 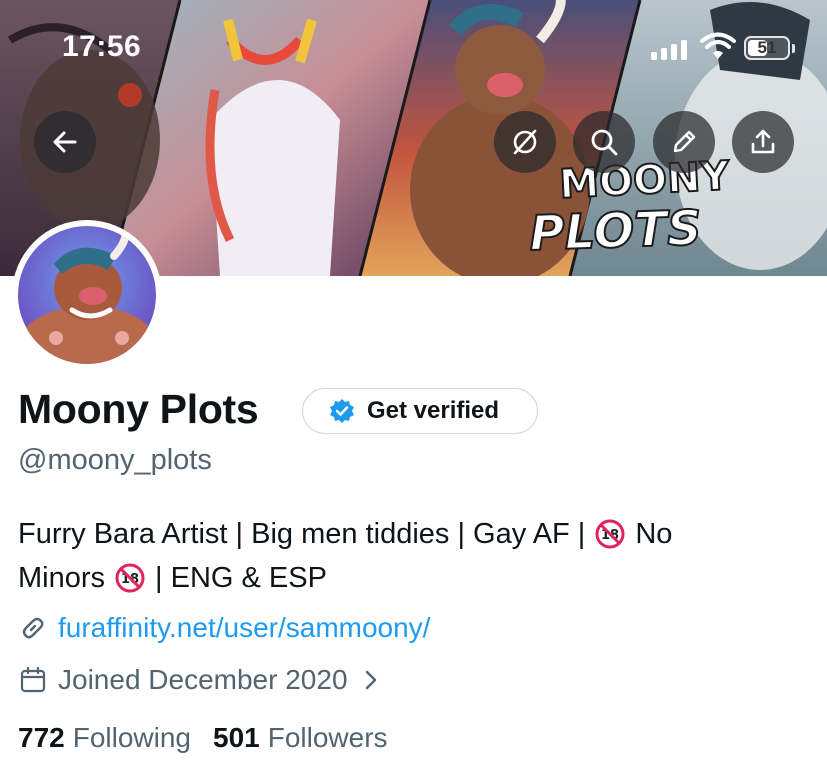 I want to click on share-button, so click(x=763, y=142).